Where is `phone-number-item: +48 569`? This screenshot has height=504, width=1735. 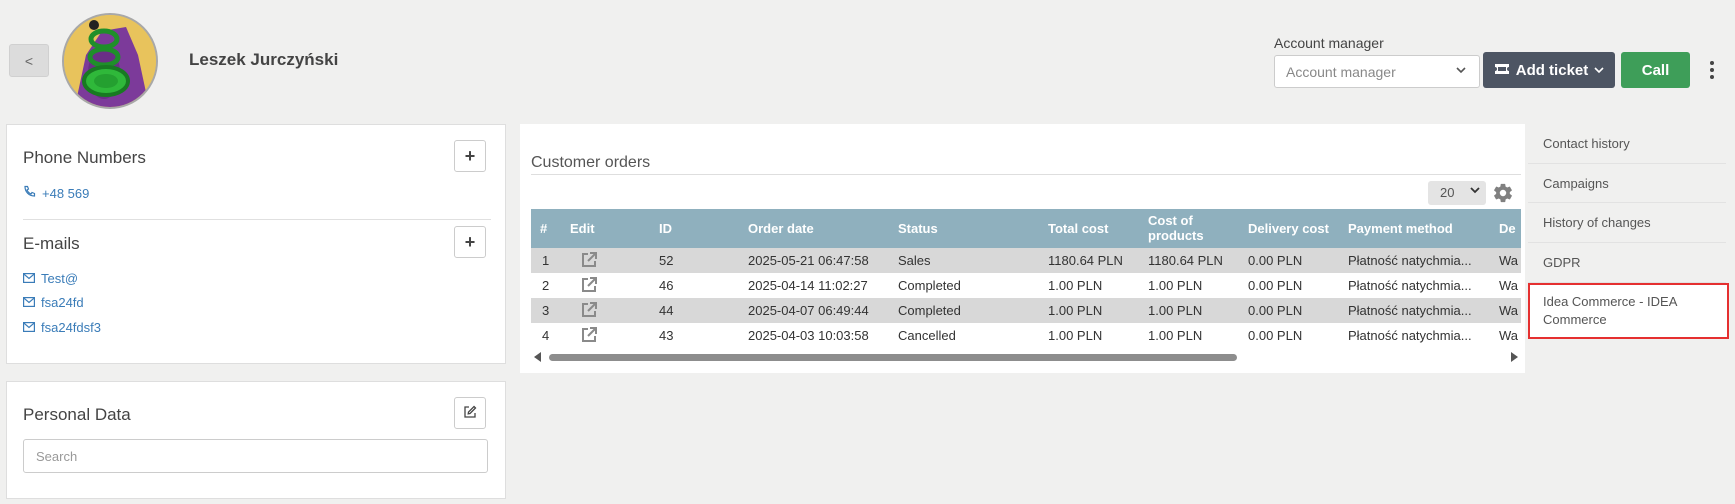
phone-number-item: +48 569 is located at coordinates (56, 193).